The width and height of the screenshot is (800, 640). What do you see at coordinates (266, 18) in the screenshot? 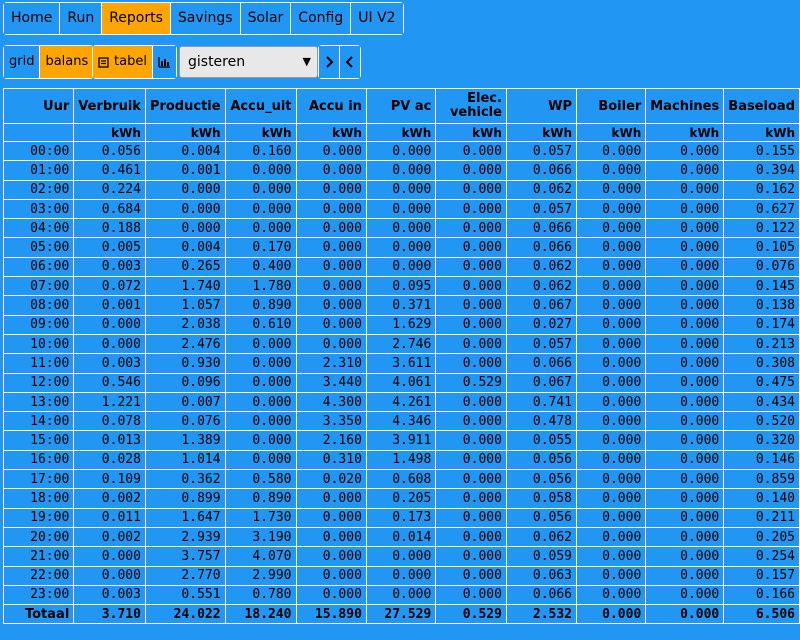
I see `nav-solar: Solar` at bounding box center [266, 18].